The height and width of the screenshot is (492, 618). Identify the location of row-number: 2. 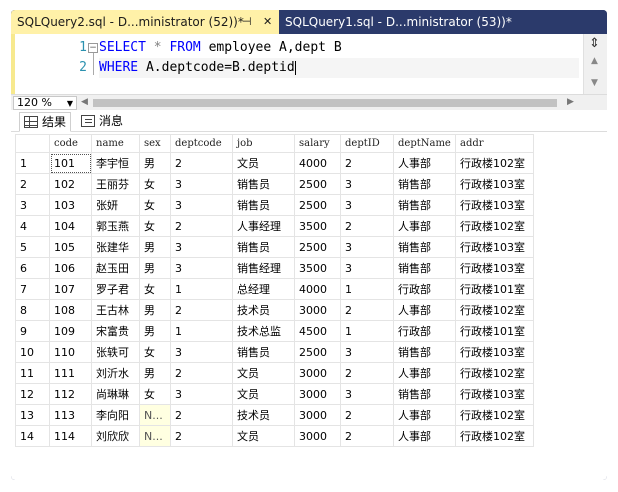
(32, 184).